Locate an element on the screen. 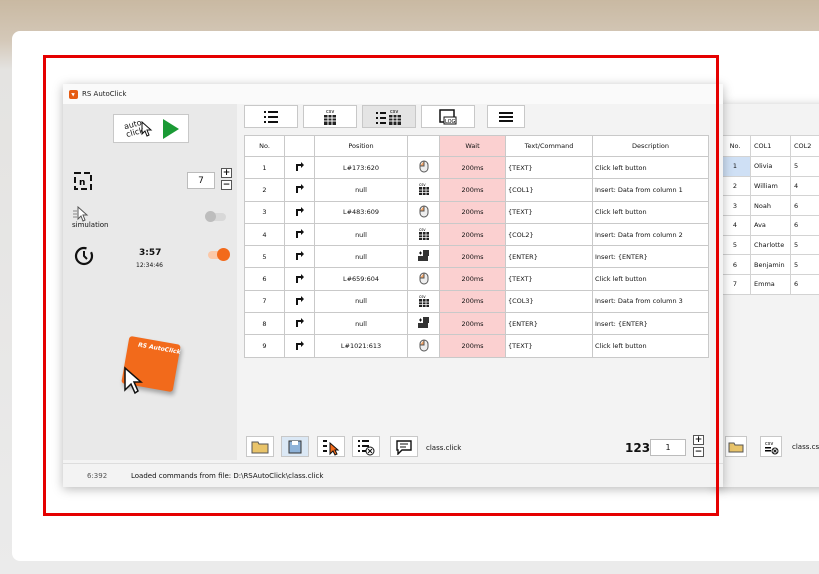  csv-row-no: 7 is located at coordinates (735, 284).